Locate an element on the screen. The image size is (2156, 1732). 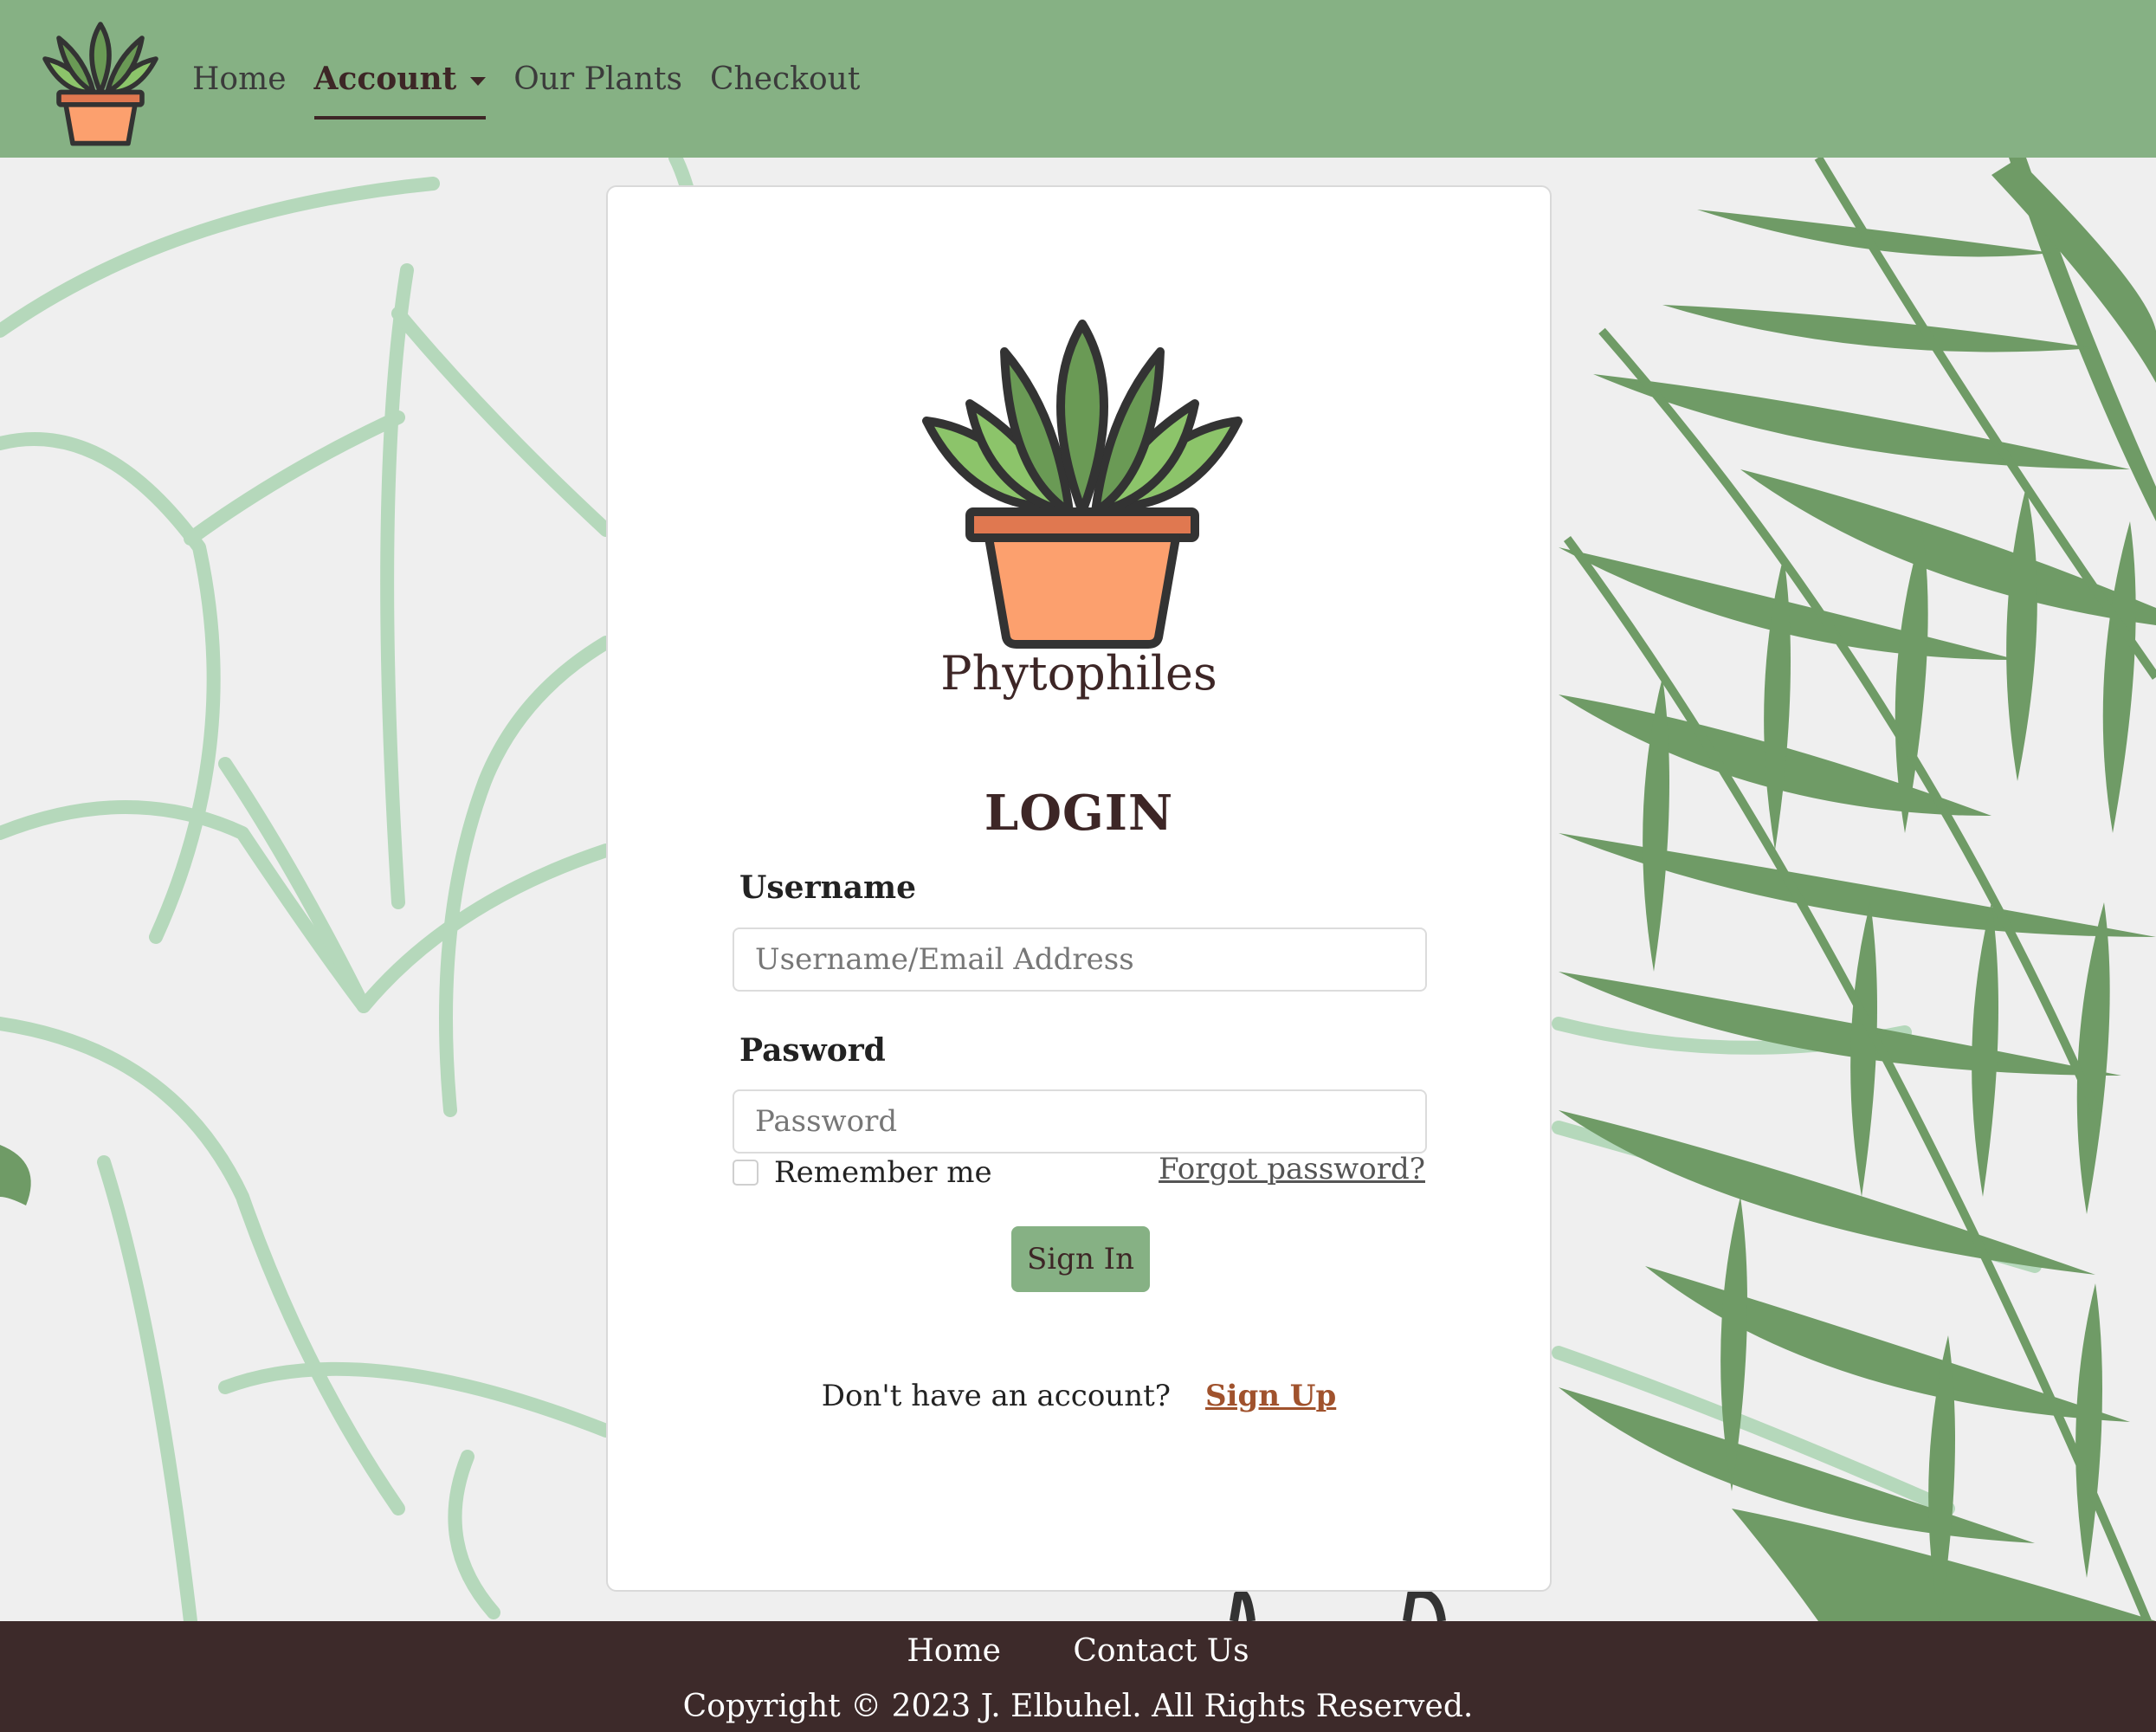
username-input is located at coordinates (1080, 959).